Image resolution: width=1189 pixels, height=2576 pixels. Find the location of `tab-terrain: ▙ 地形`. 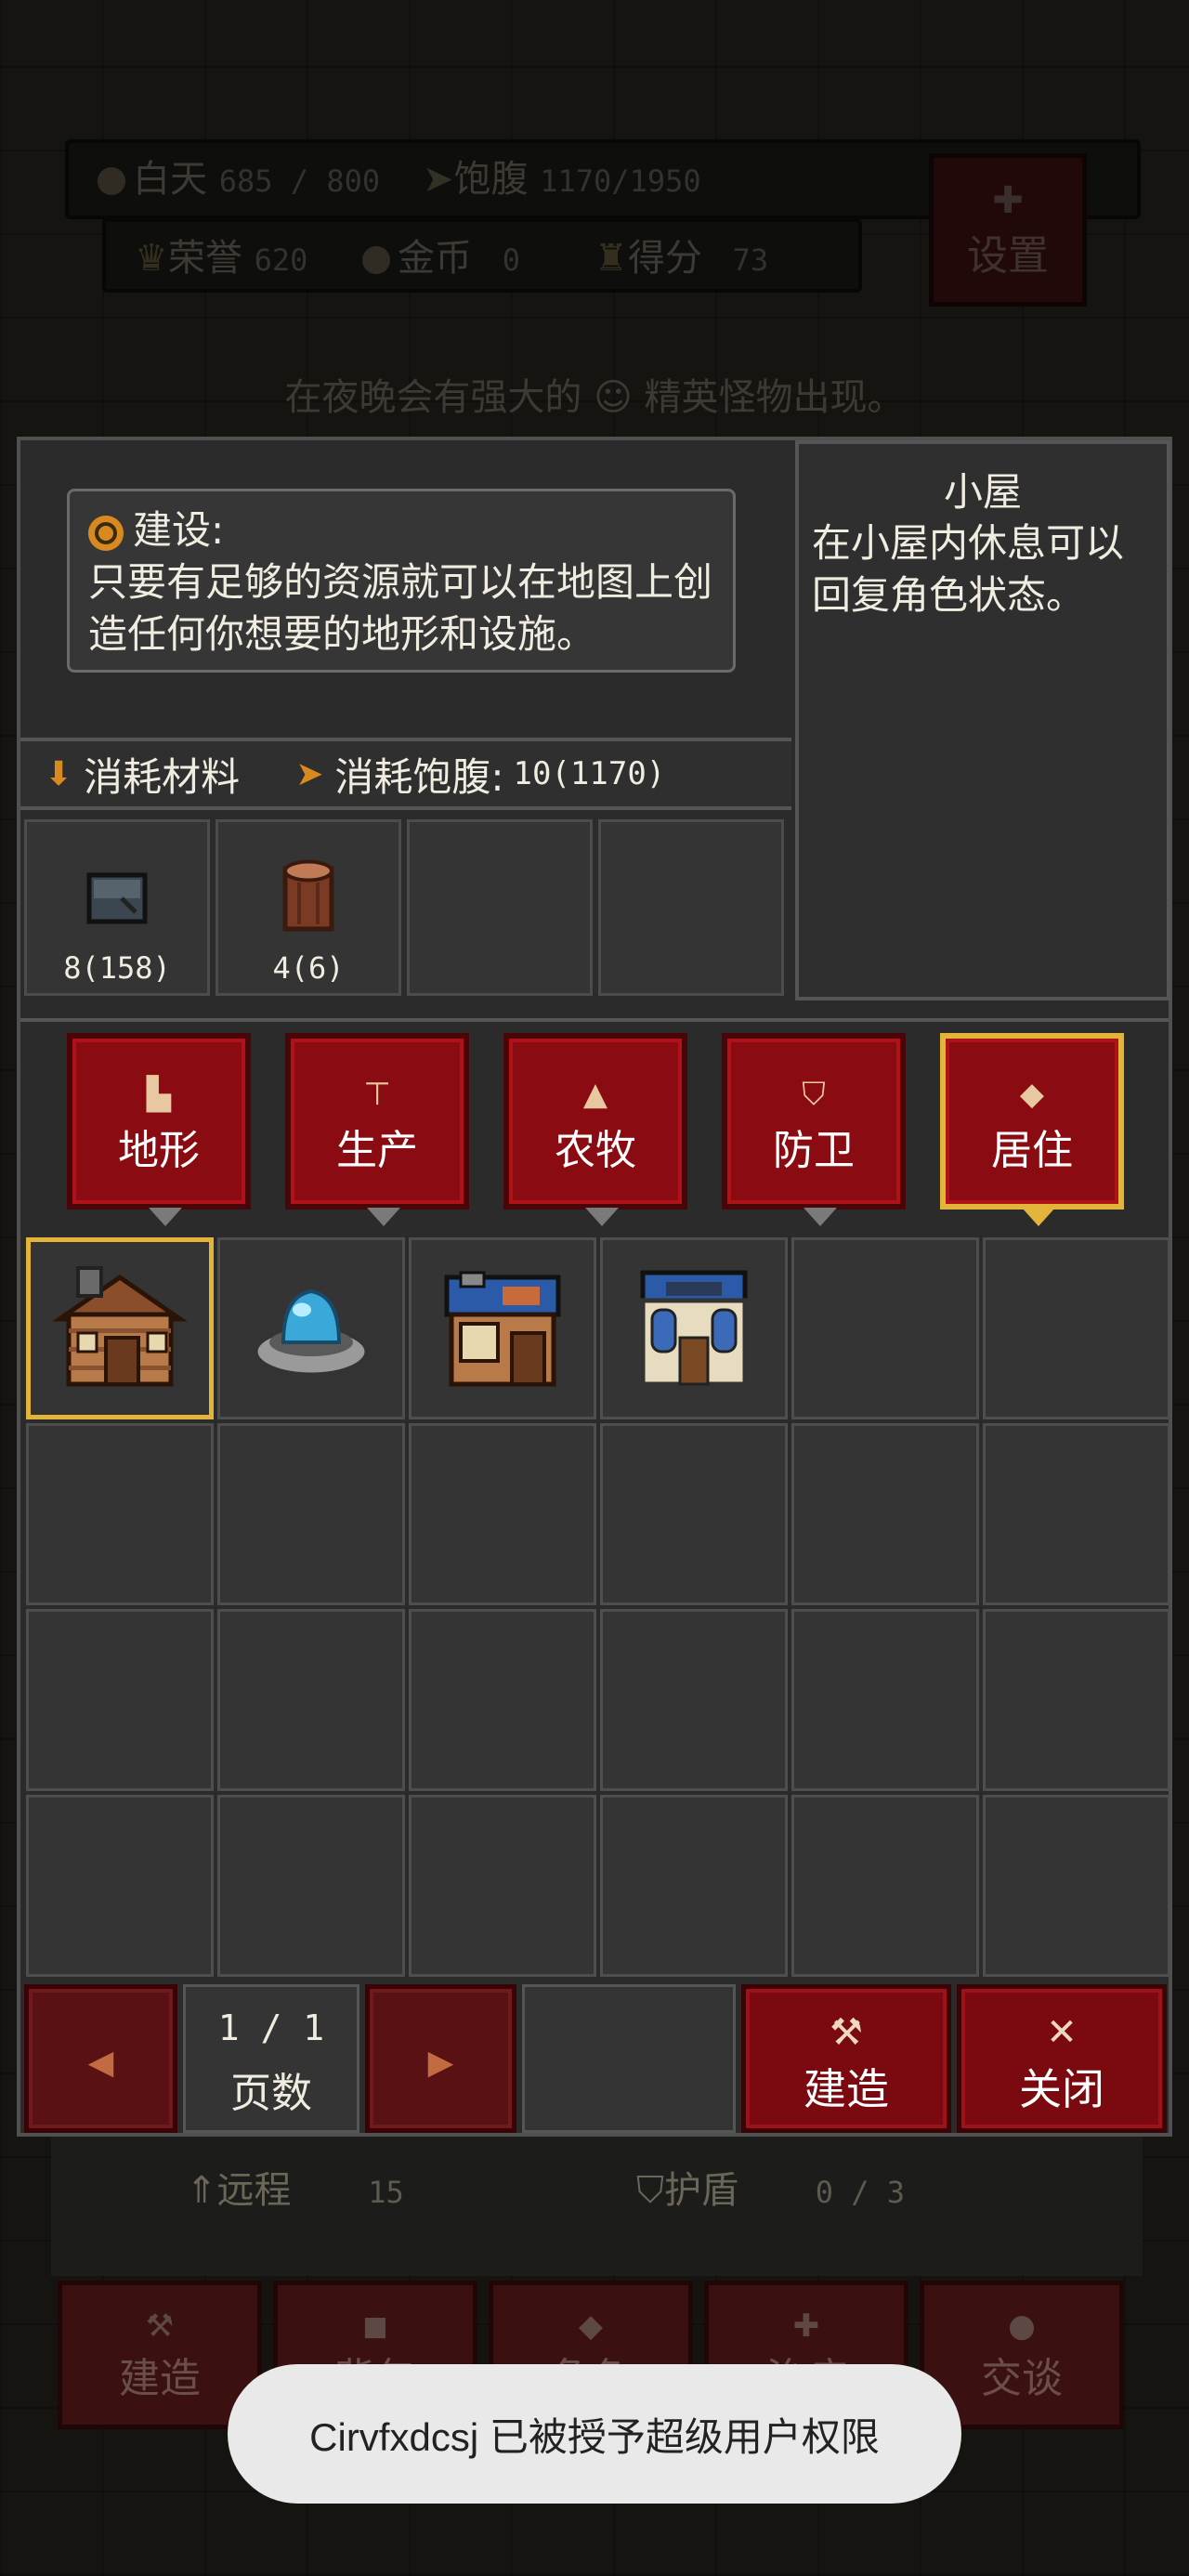

tab-terrain: ▙ 地形 is located at coordinates (159, 1129).